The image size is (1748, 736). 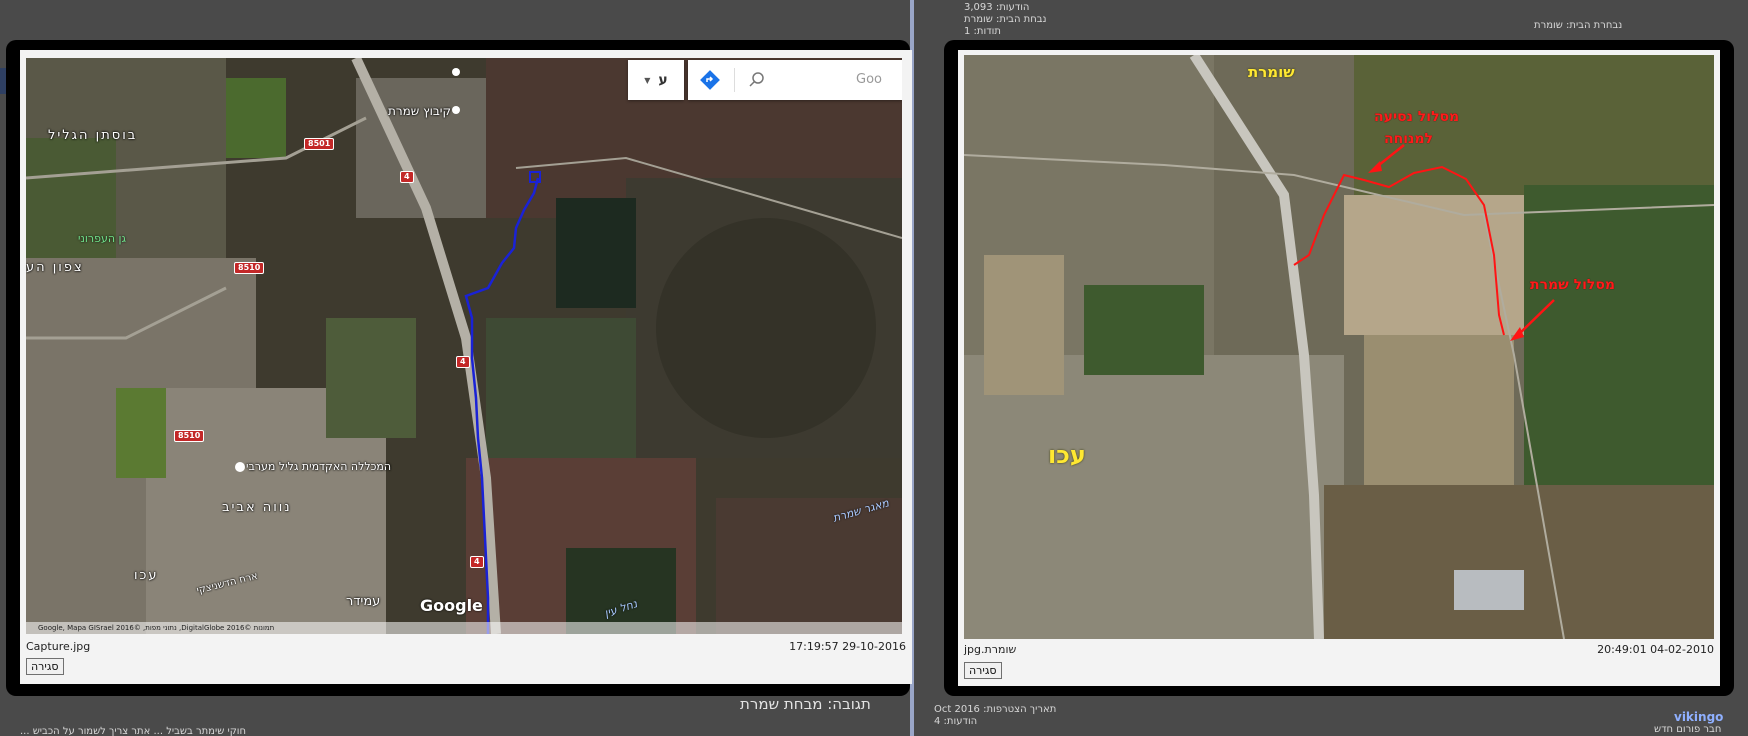 I want to click on map-label-akko: עכו, so click(x=146, y=575).